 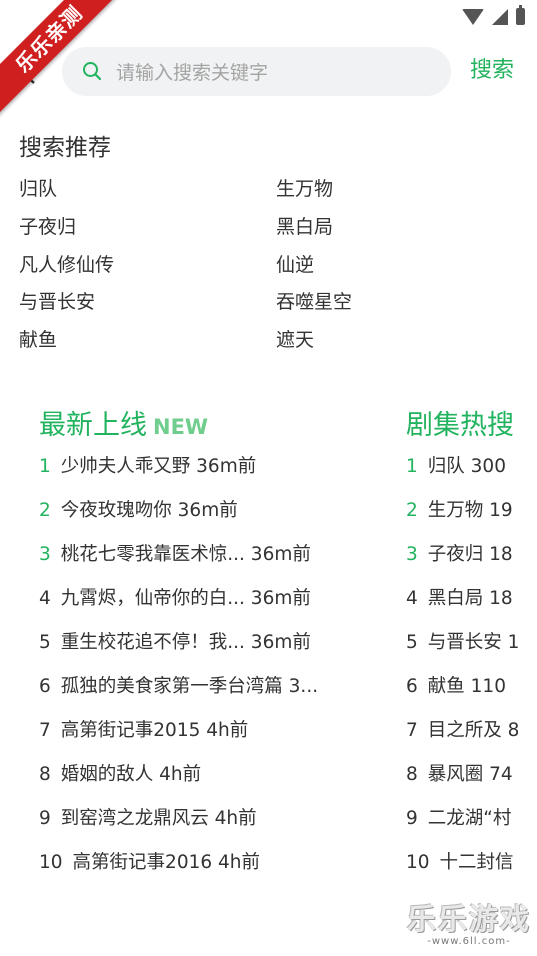 I want to click on hot-item: 1 归队 300, so click(x=456, y=467).